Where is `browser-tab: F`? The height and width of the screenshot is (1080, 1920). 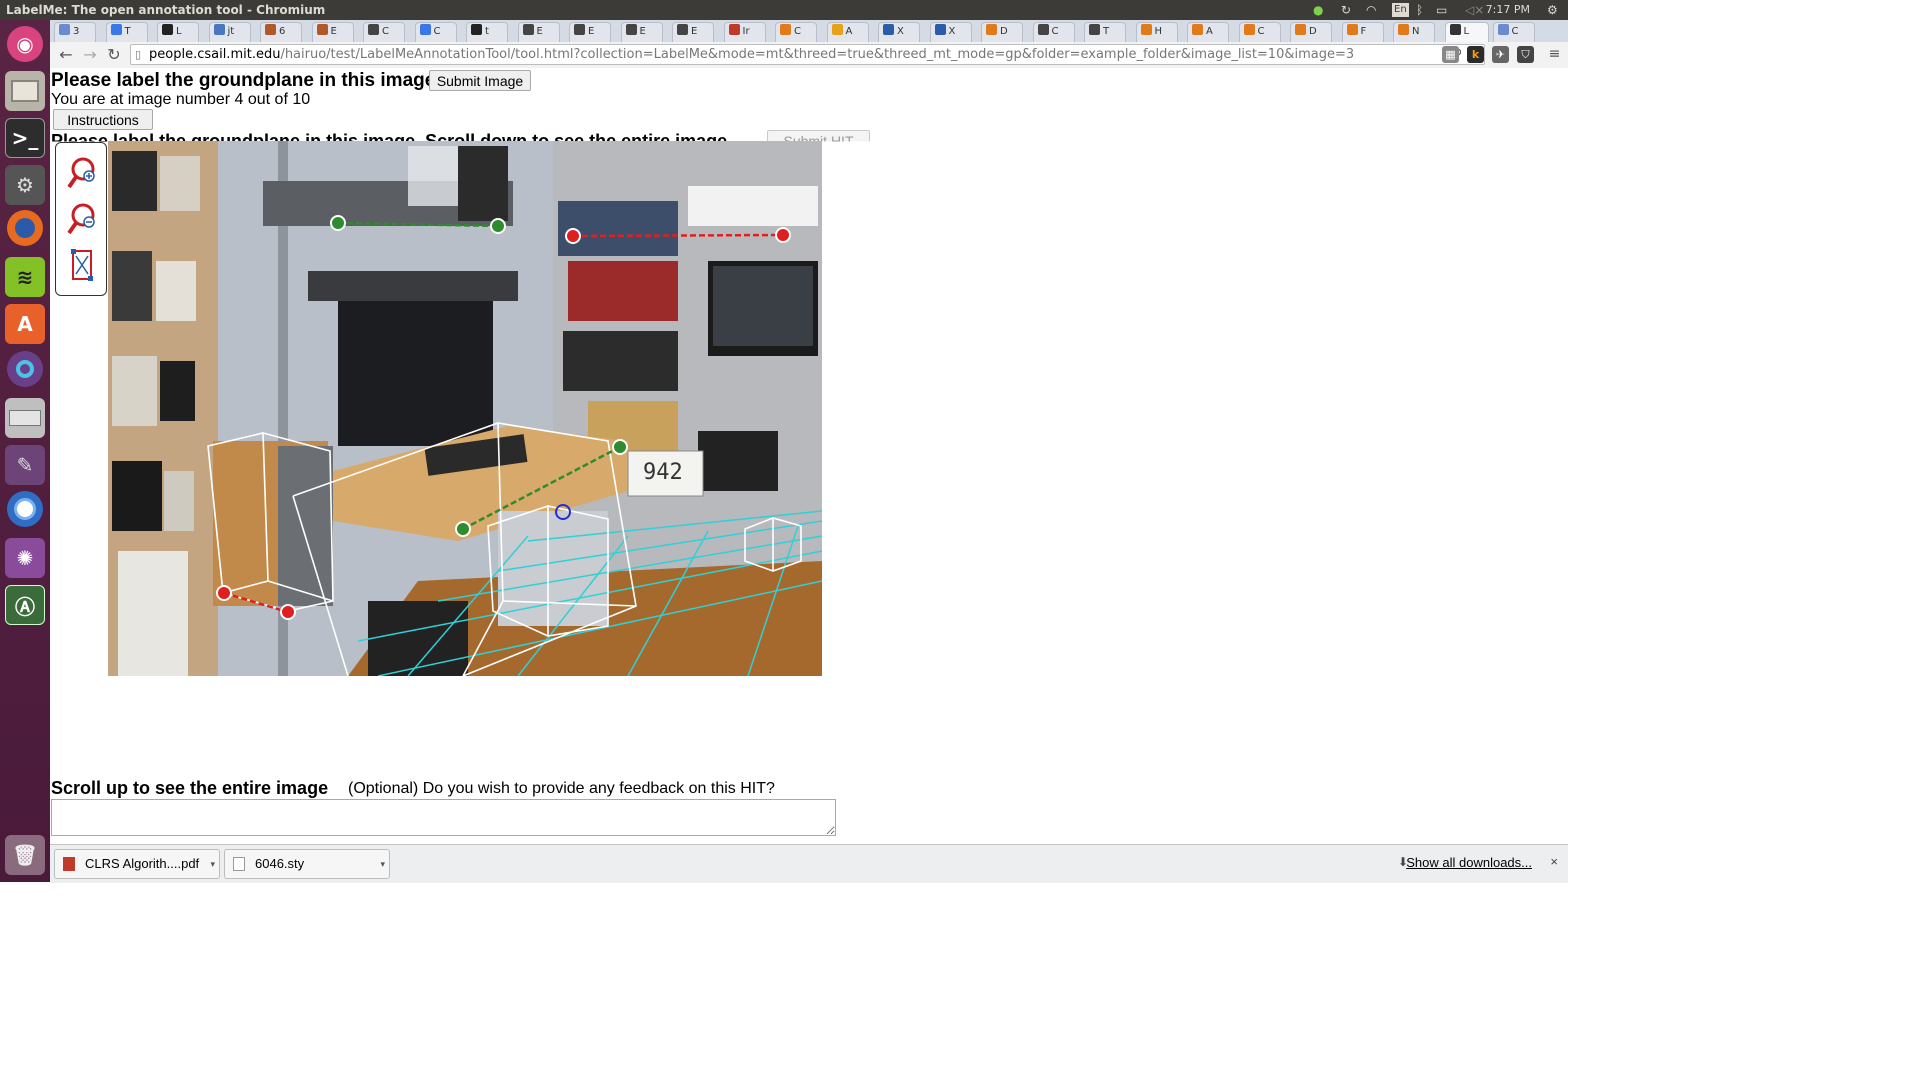 browser-tab: F is located at coordinates (1362, 32).